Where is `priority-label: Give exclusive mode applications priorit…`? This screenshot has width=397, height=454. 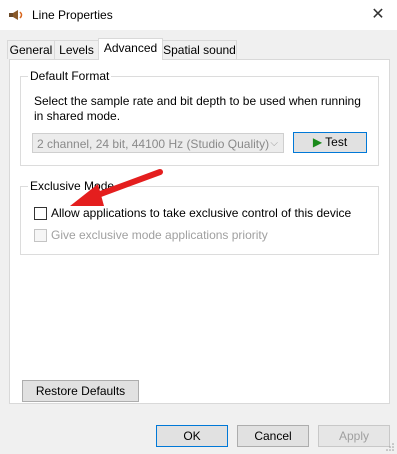
priority-label: Give exclusive mode applications priorit… is located at coordinates (159, 235).